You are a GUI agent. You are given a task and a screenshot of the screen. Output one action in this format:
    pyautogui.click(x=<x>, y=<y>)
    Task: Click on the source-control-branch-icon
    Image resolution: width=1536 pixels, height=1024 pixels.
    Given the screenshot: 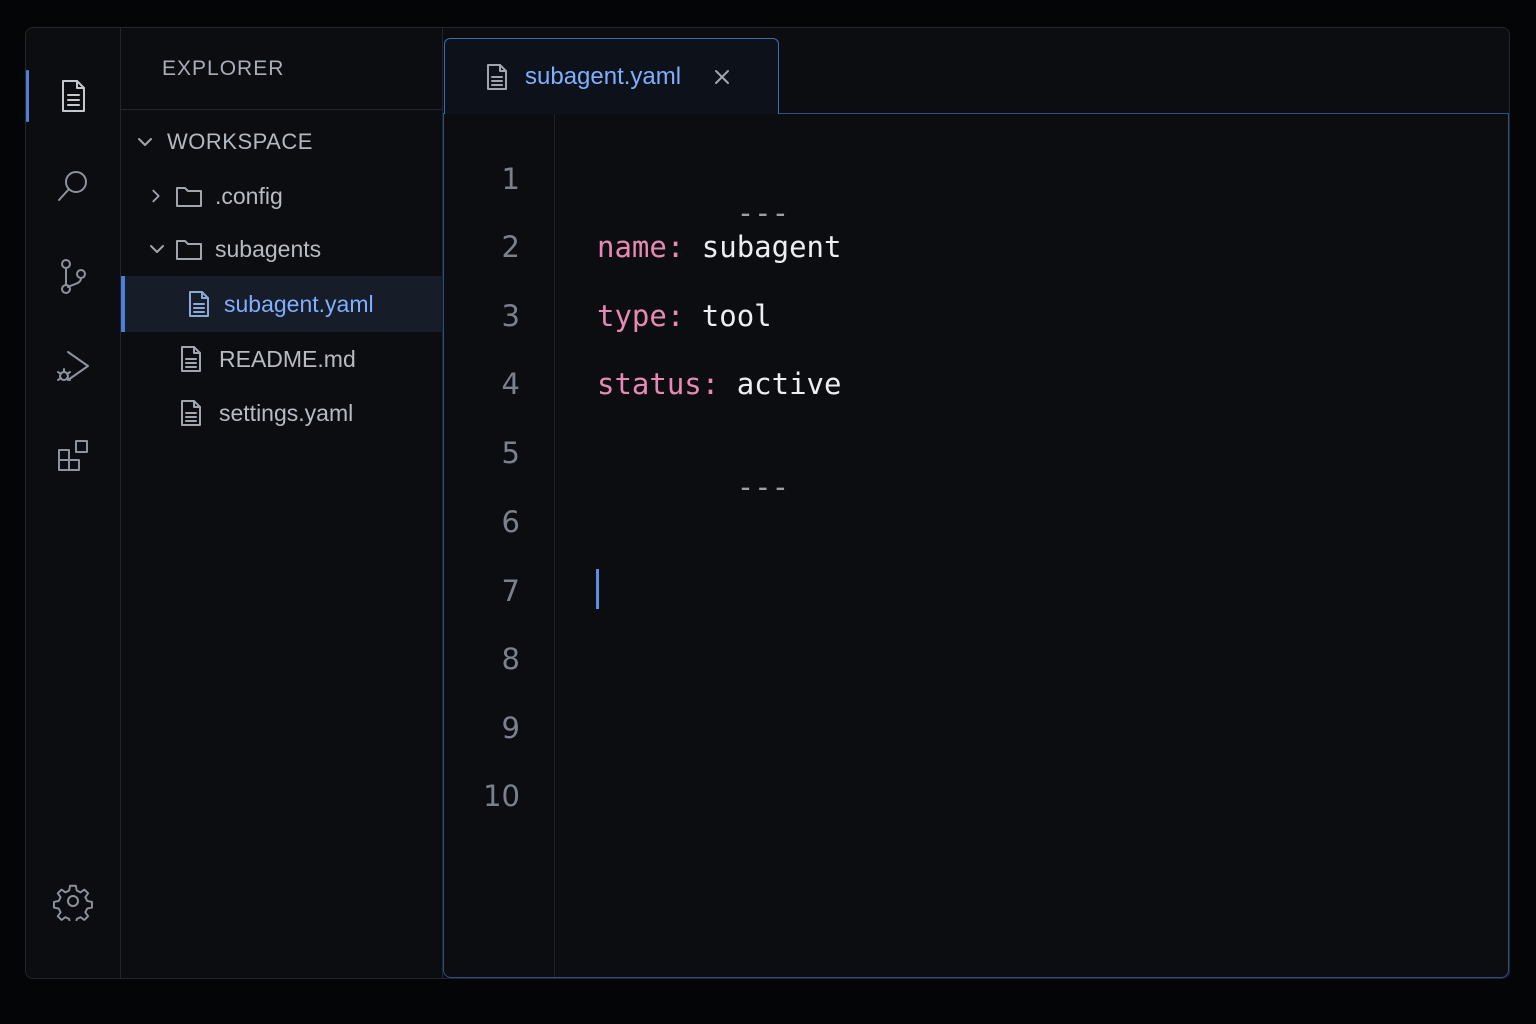 What is the action you would take?
    pyautogui.click(x=73, y=276)
    